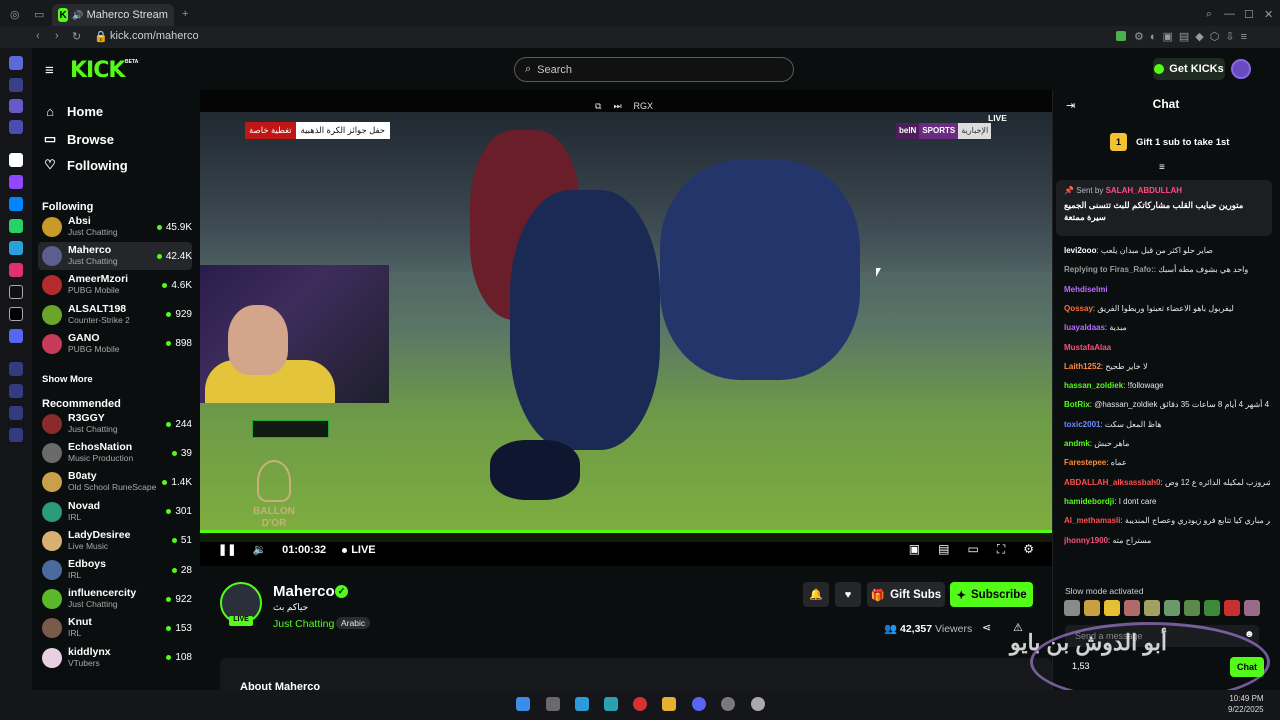  What do you see at coordinates (1268, 14) in the screenshot?
I see `close-window-icon: ✕` at bounding box center [1268, 14].